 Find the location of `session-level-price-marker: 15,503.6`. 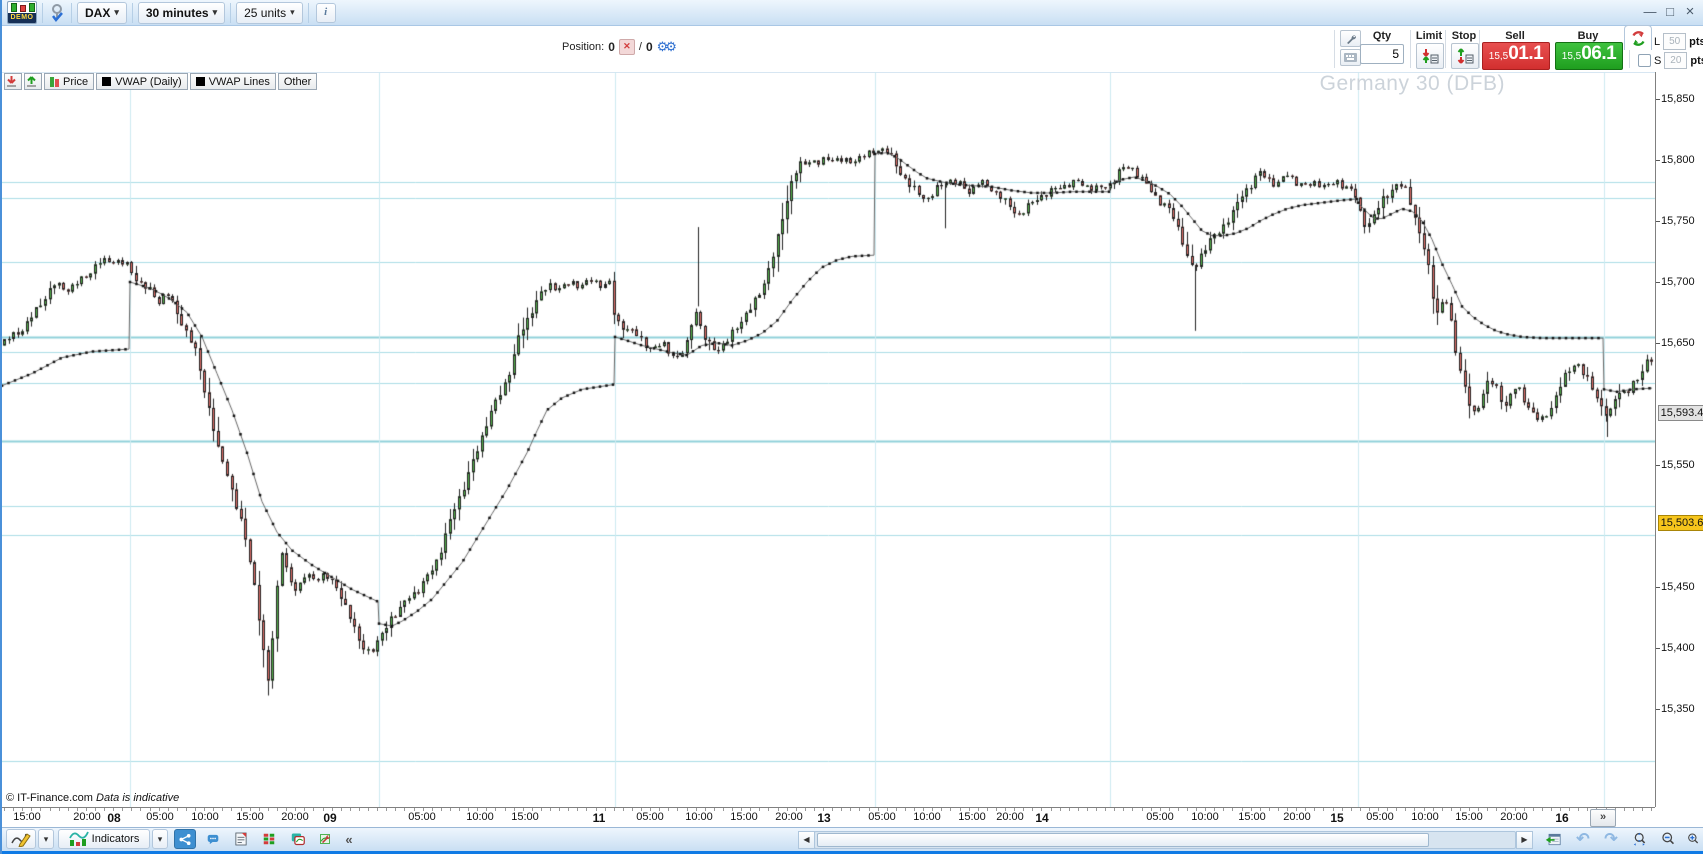

session-level-price-marker: 15,503.6 is located at coordinates (1680, 522).